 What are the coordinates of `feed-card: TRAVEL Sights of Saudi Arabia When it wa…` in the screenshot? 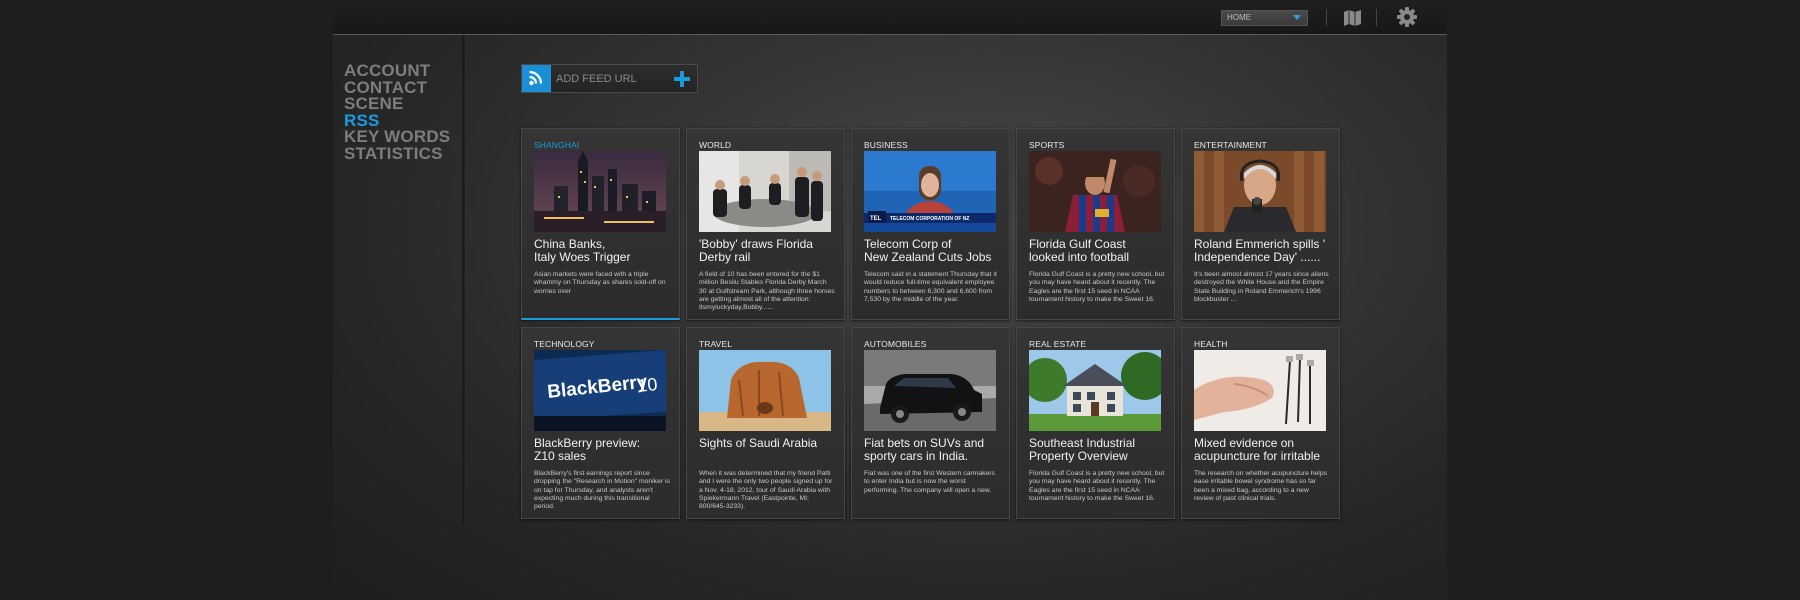 It's located at (765, 423).